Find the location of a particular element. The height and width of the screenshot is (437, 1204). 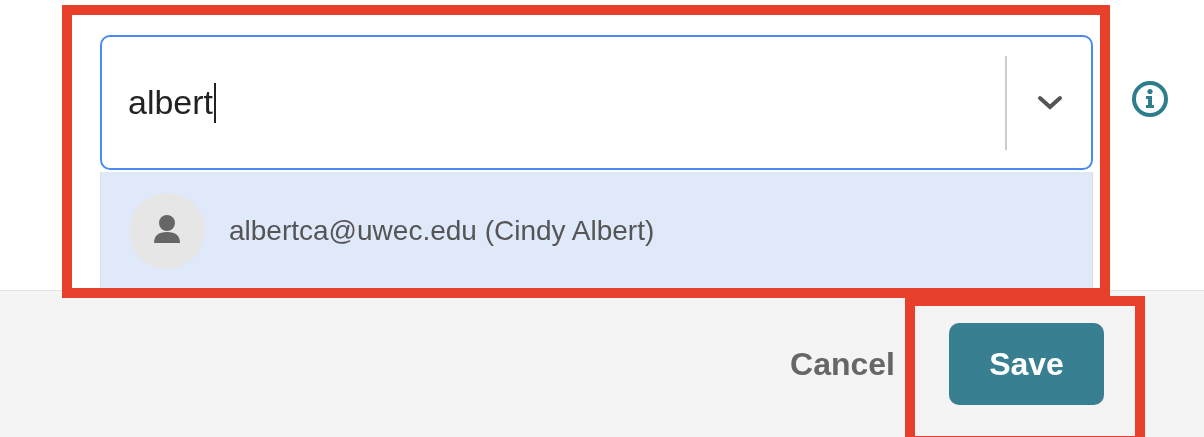

field-value: albert is located at coordinates (171, 102).